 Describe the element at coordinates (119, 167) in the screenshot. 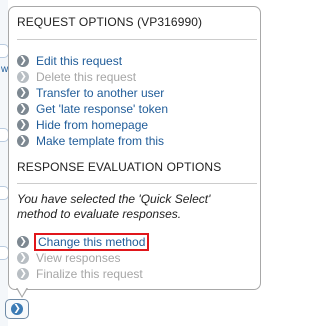

I see `evaluation-options-title: RESPONSE EVALUATION OPTIONS` at that location.